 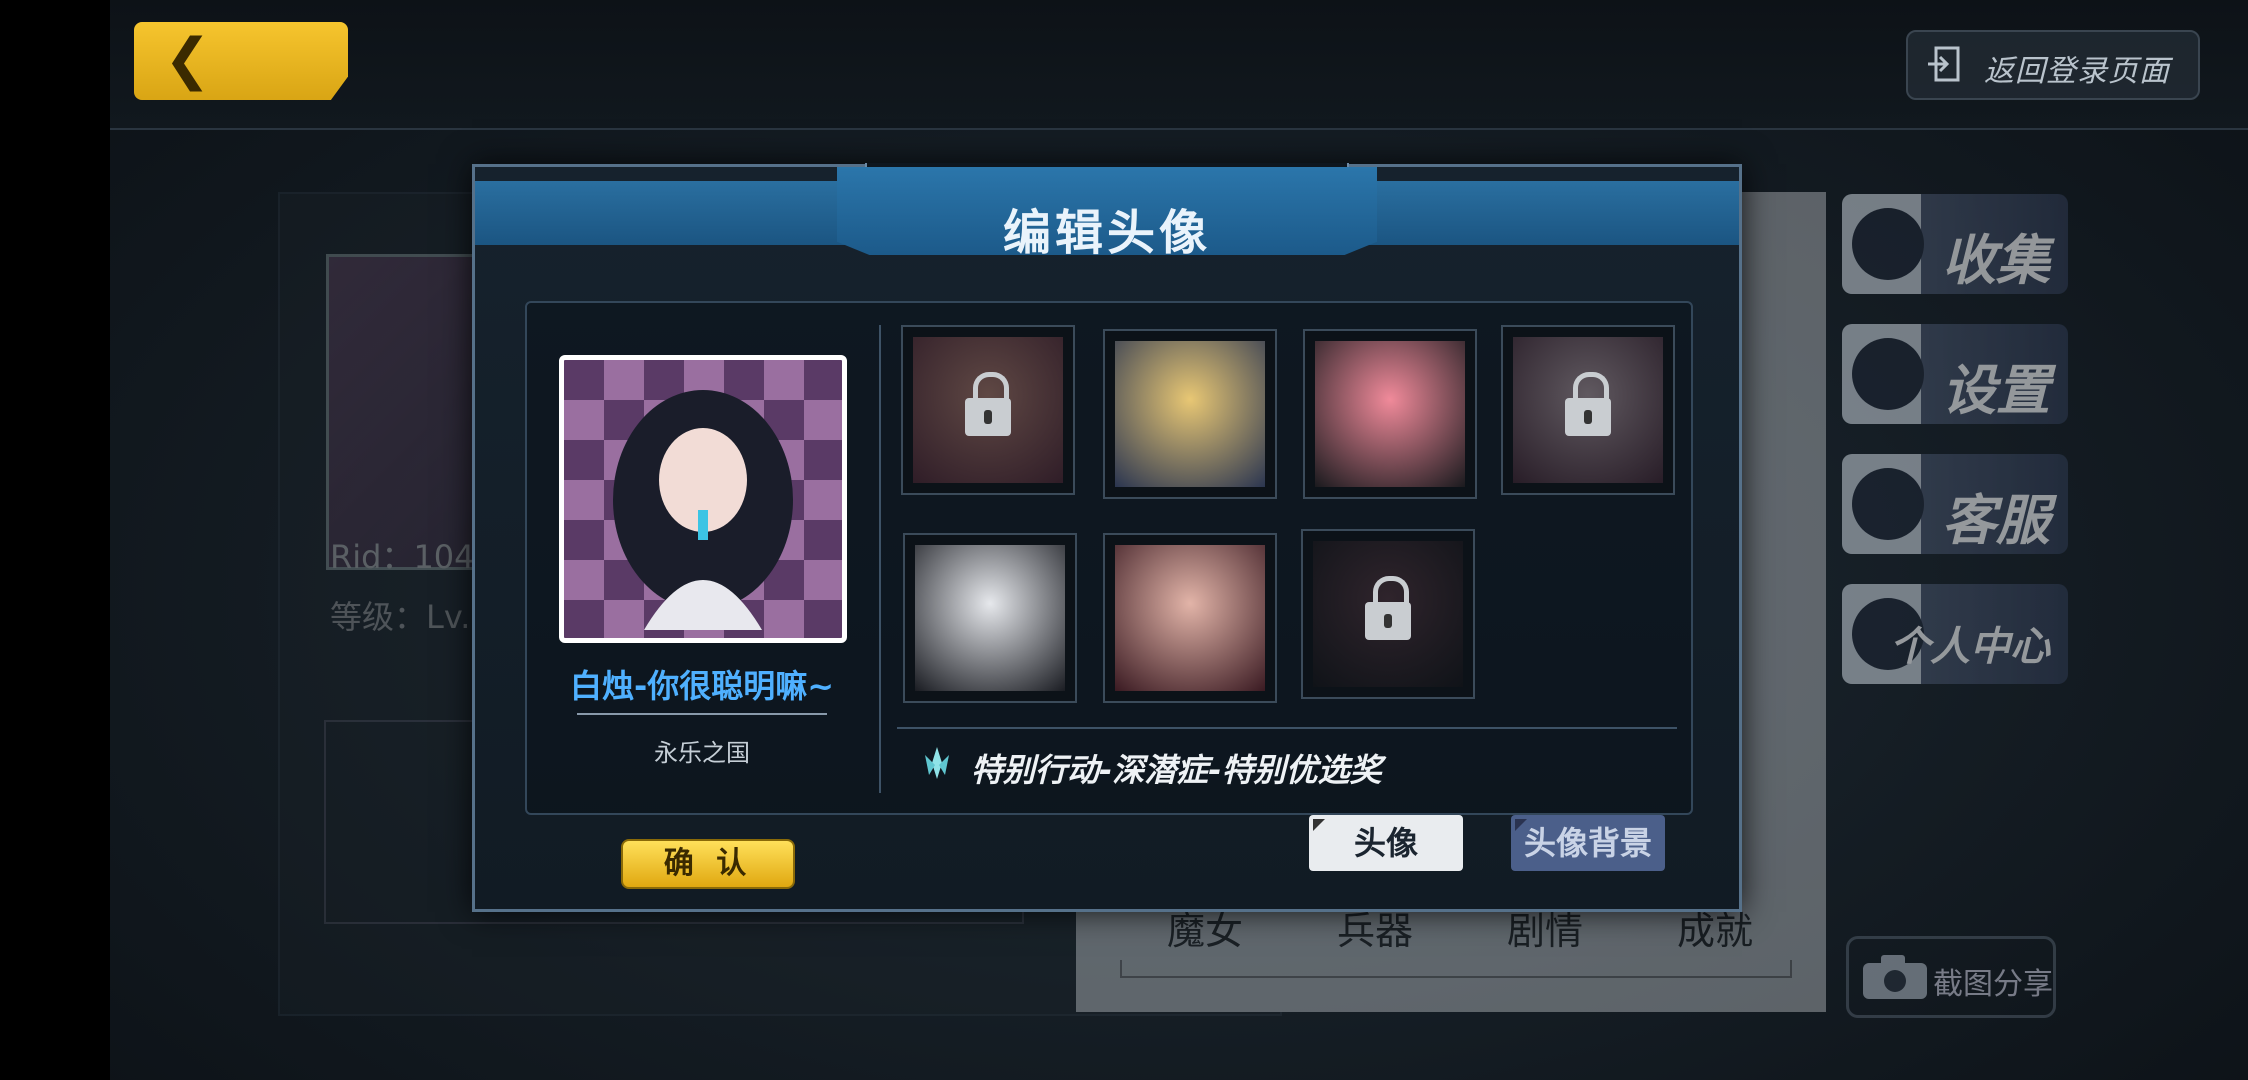 What do you see at coordinates (1996, 390) in the screenshot?
I see `settings-label: 设置` at bounding box center [1996, 390].